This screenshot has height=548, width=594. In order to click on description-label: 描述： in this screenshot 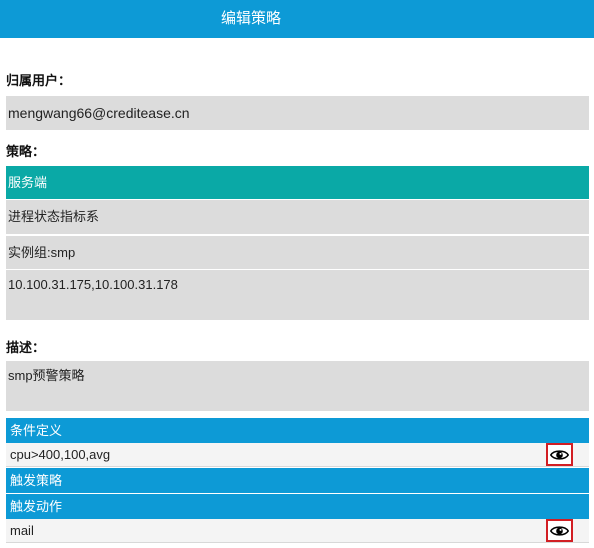, I will do `click(26, 347)`.